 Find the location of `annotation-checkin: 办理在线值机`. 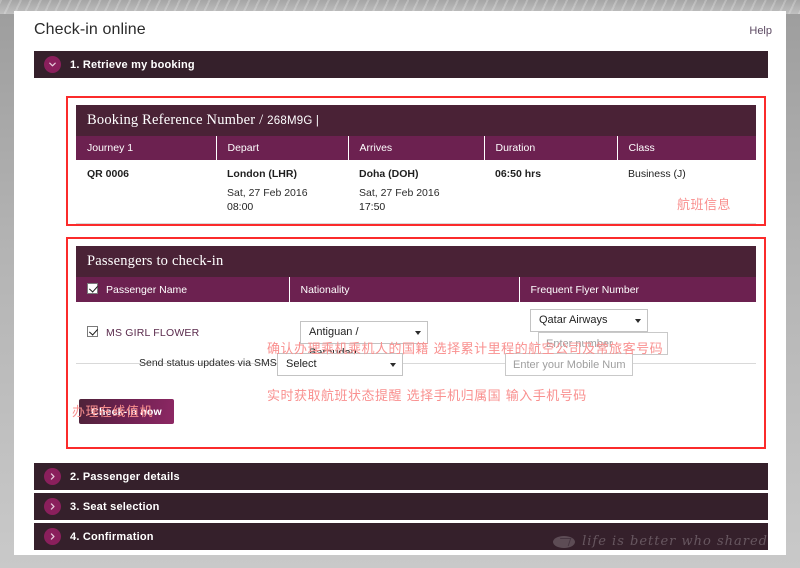

annotation-checkin: 办理在线值机 is located at coordinates (113, 412).